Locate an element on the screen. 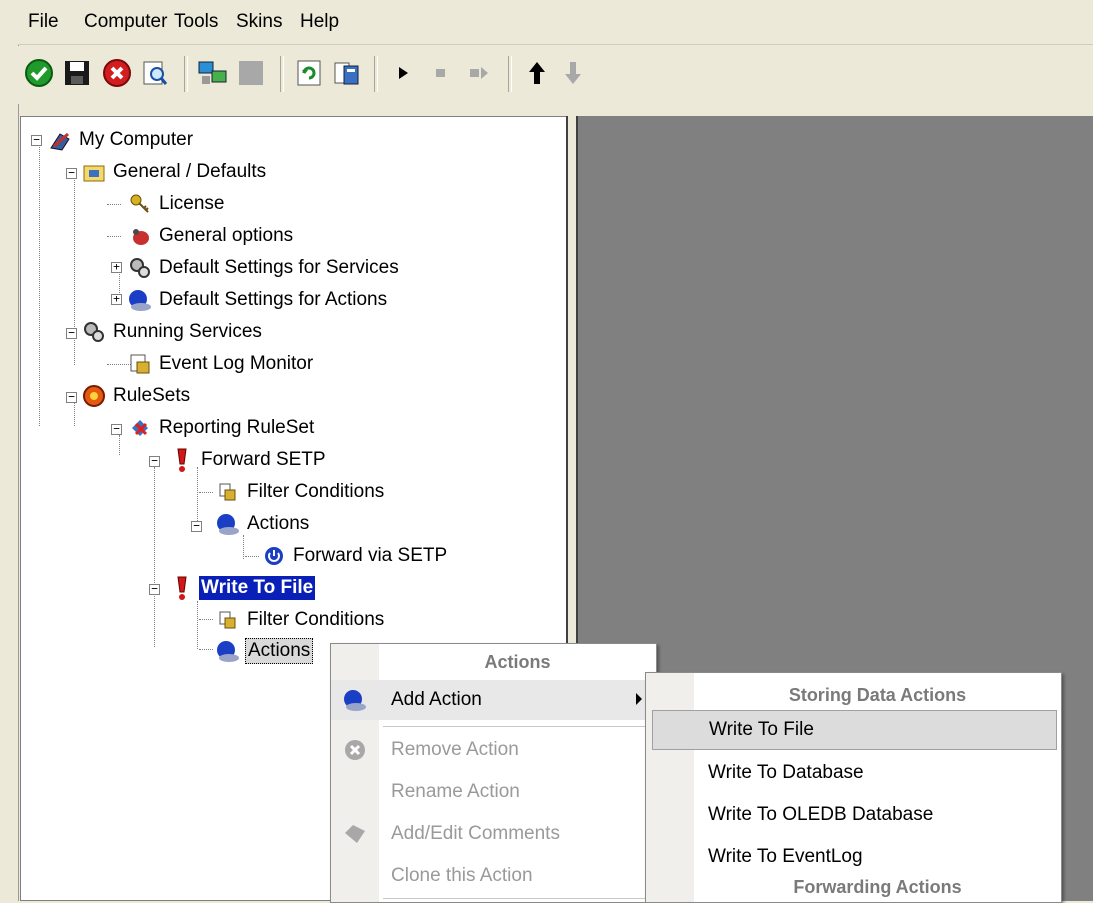  exclamation-icon is located at coordinates (182, 460).